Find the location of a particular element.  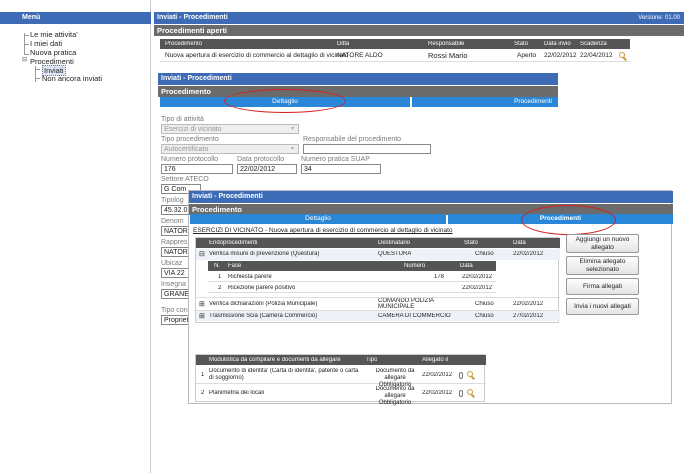

delete-attachment-button: Elimina allegato selezionato is located at coordinates (602, 265).